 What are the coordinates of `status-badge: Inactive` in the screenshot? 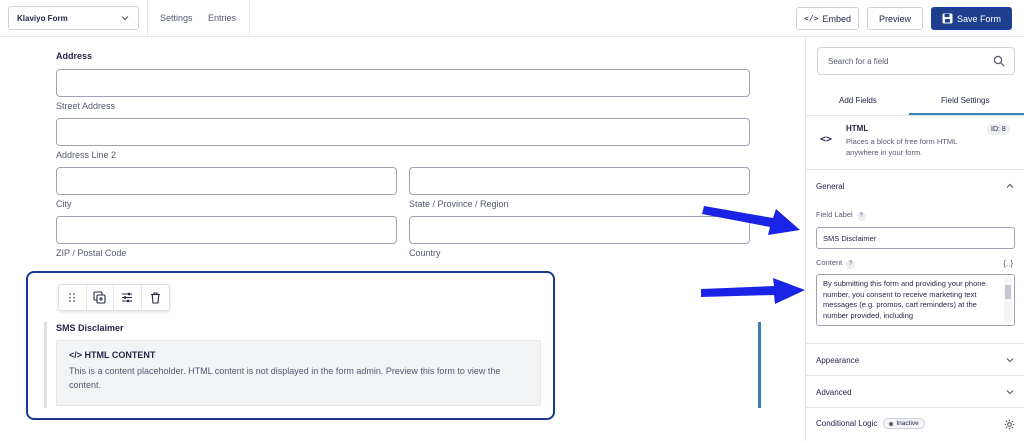 It's located at (904, 423).